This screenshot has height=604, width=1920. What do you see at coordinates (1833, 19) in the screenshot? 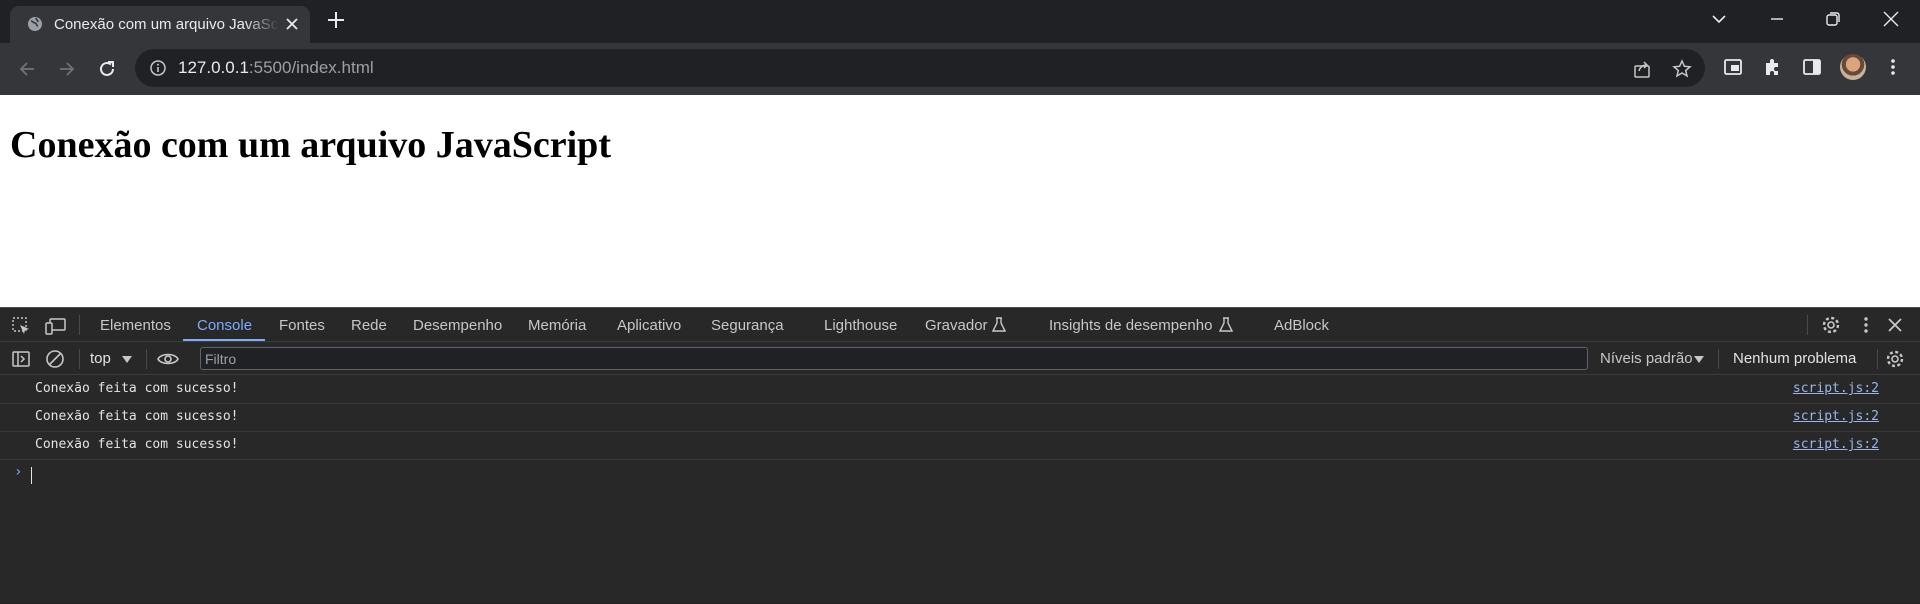
I see `restore-icon` at bounding box center [1833, 19].